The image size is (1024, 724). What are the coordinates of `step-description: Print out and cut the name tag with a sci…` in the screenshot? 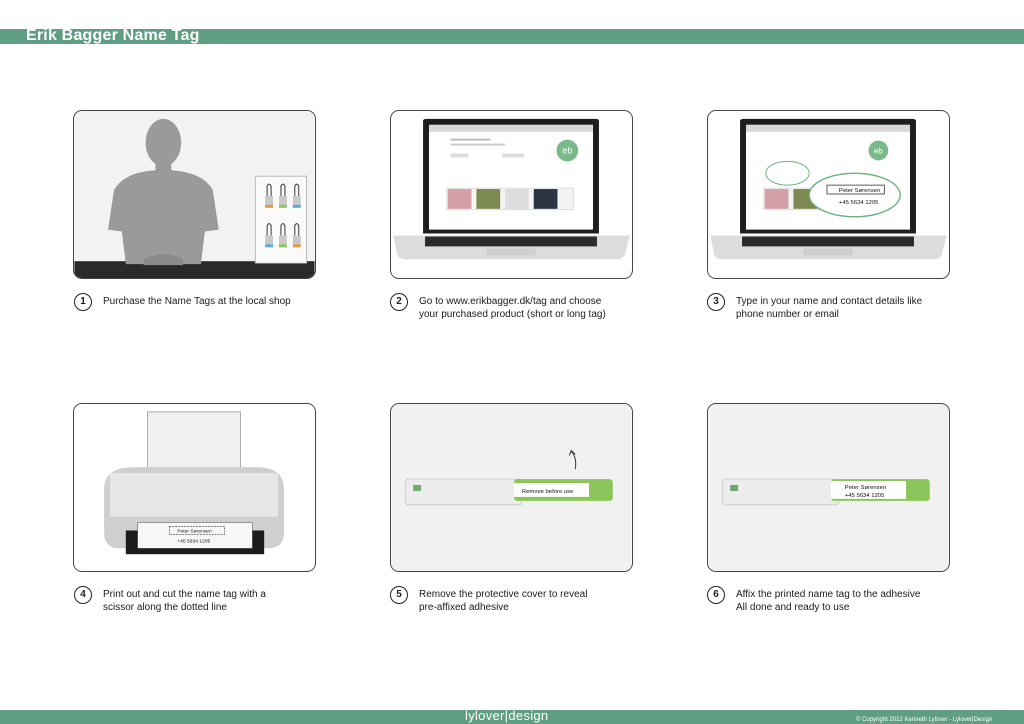 It's located at (184, 601).